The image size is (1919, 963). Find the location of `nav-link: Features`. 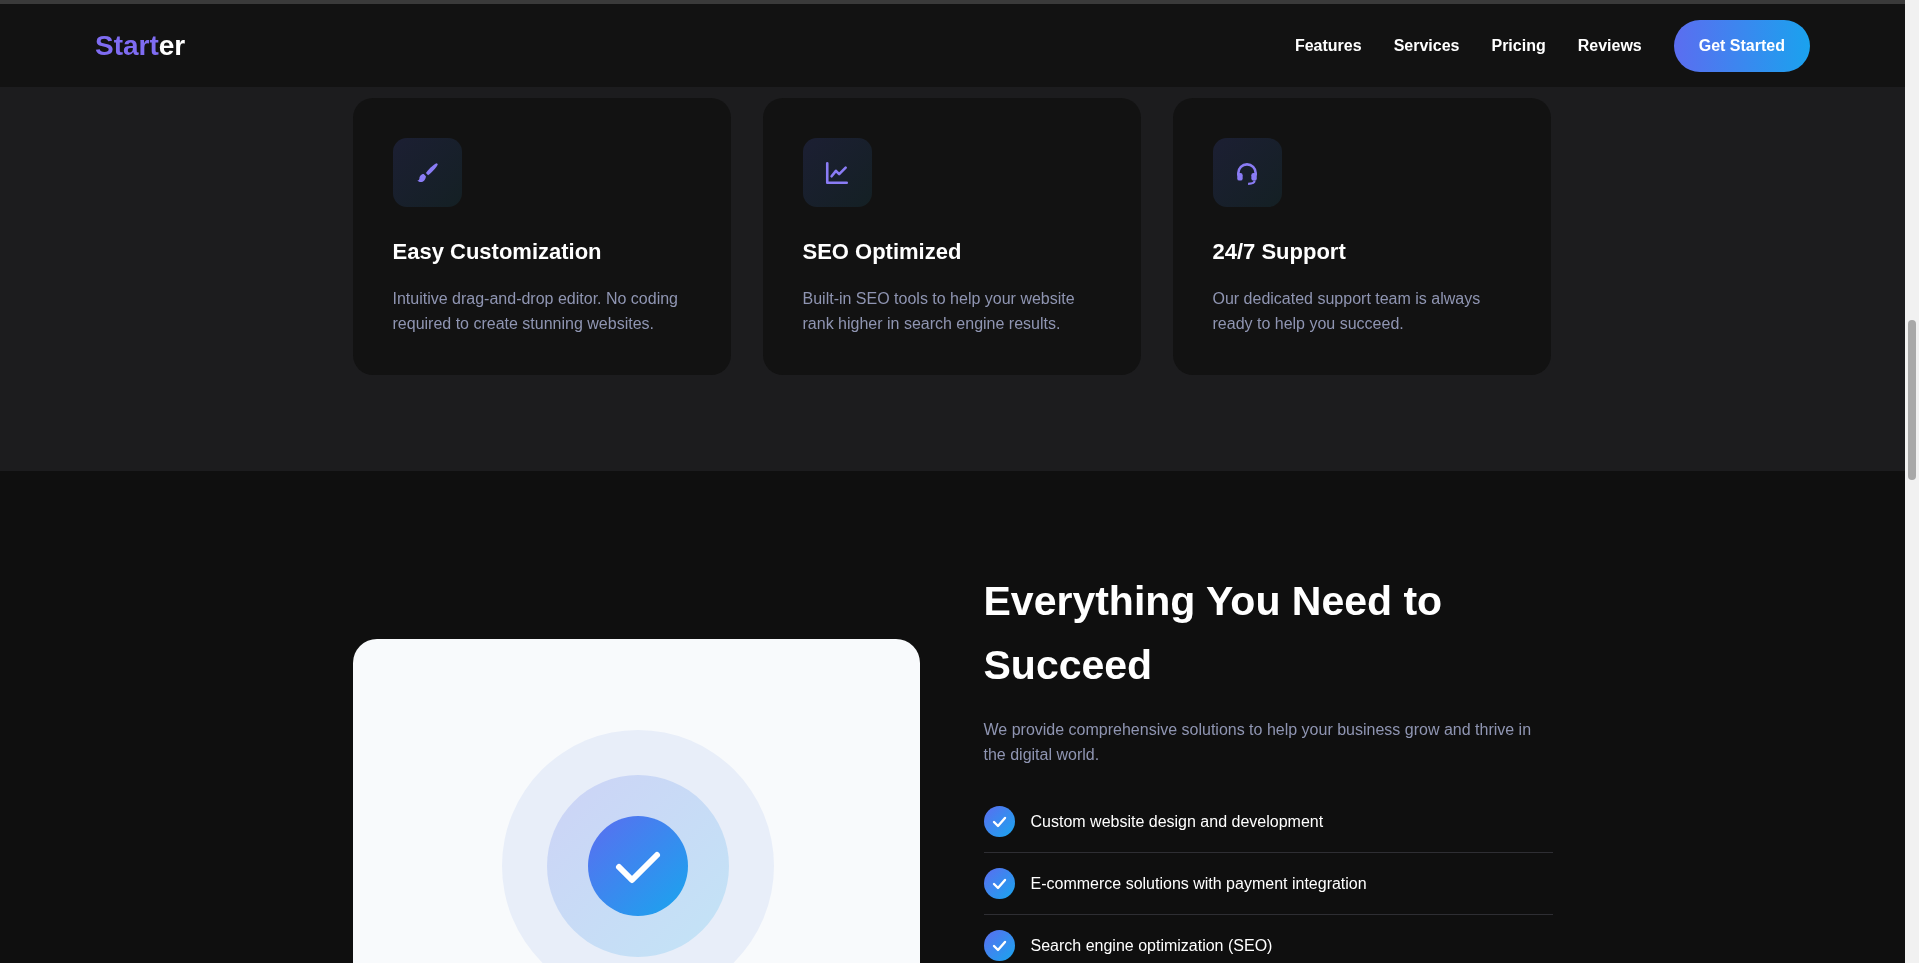

nav-link: Features is located at coordinates (1328, 45).